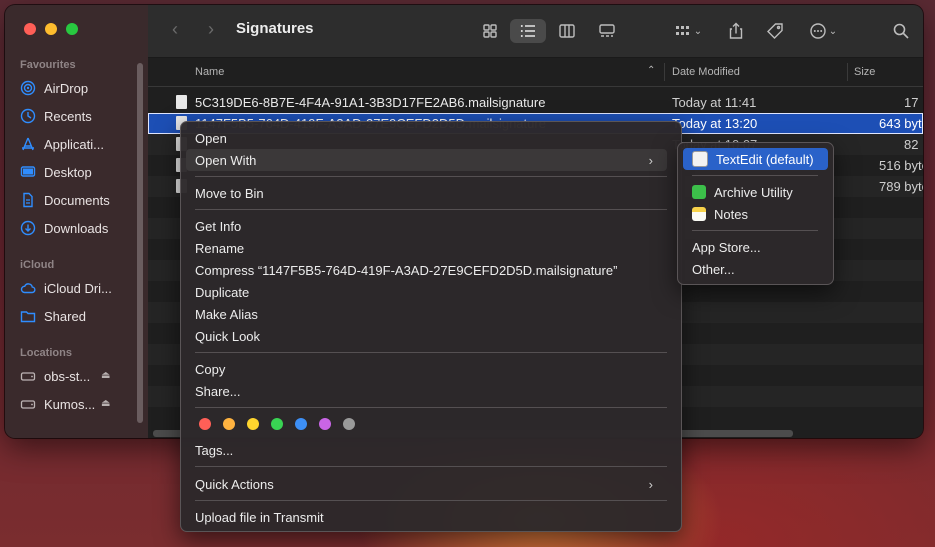 The height and width of the screenshot is (547, 935). I want to click on airdrop-icon, so click(28, 88).